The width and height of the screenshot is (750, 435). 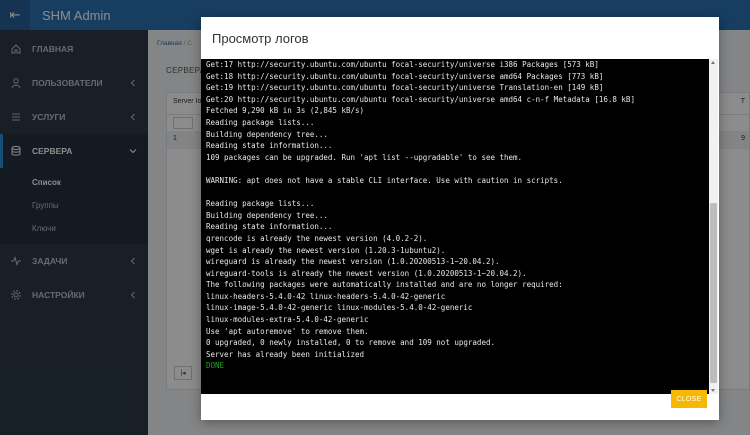 I want to click on scroll-up-icon, so click(x=713, y=62).